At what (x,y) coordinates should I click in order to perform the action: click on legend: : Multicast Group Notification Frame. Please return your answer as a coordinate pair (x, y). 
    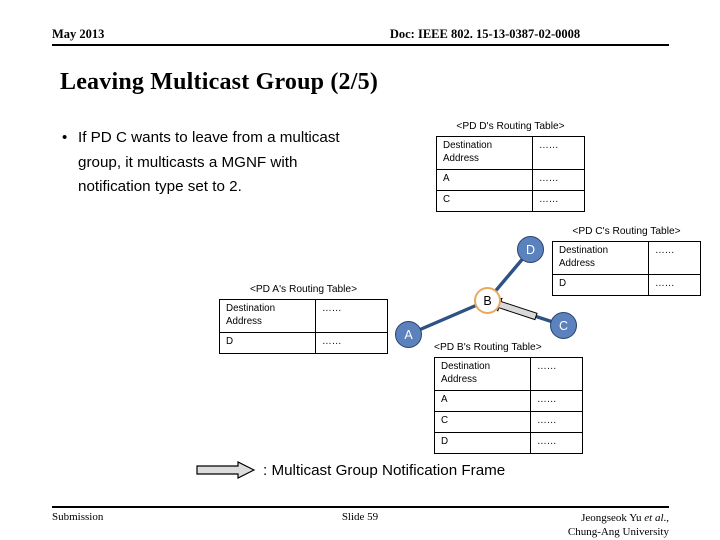
    Looking at the image, I should click on (350, 470).